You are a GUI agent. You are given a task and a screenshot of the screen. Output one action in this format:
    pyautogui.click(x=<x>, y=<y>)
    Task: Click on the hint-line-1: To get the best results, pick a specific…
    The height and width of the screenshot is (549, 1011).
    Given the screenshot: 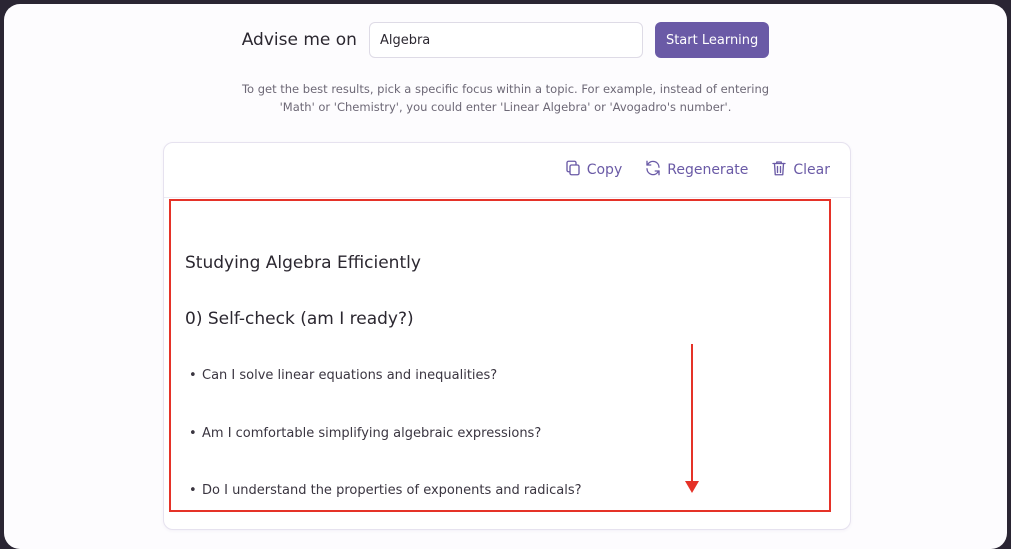 What is the action you would take?
    pyautogui.click(x=505, y=89)
    